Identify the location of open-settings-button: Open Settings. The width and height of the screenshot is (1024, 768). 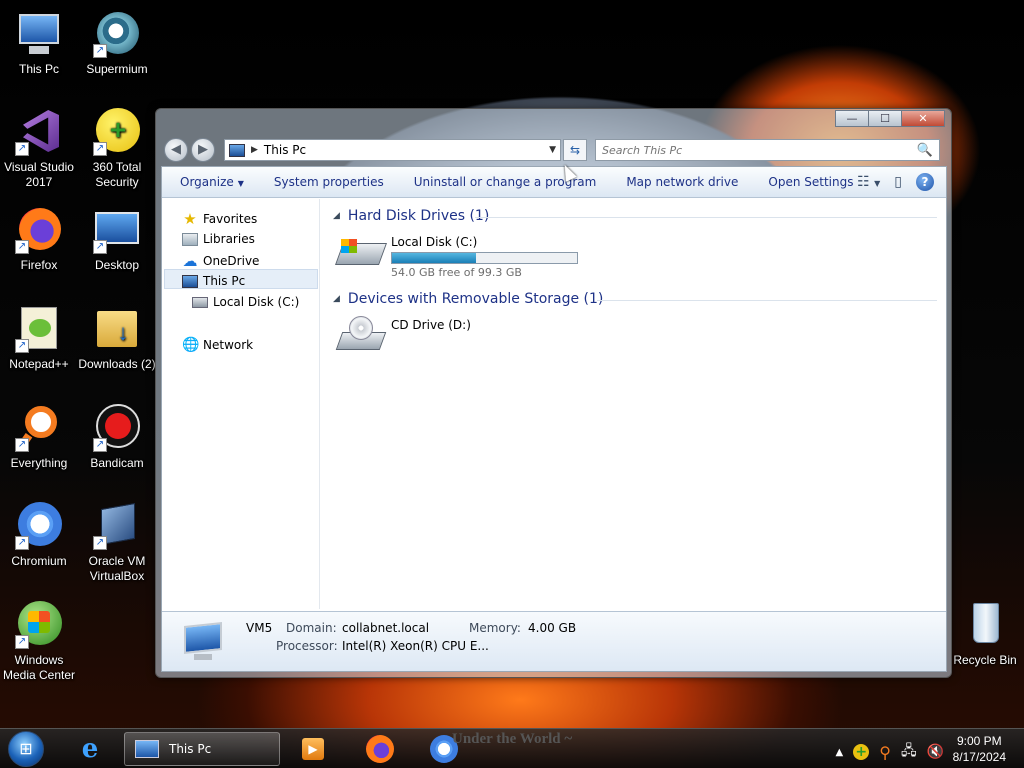
(810, 182).